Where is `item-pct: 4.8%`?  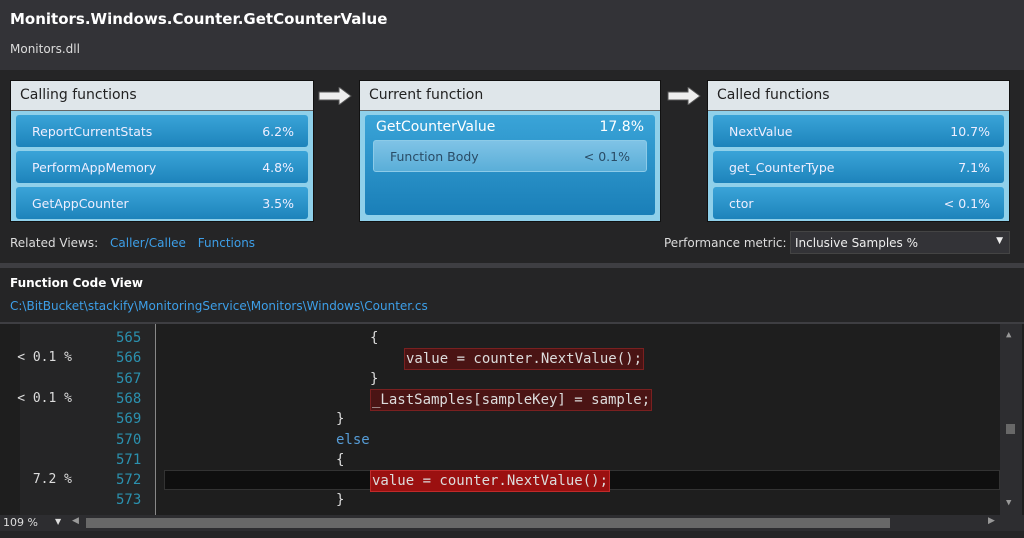
item-pct: 4.8% is located at coordinates (278, 167).